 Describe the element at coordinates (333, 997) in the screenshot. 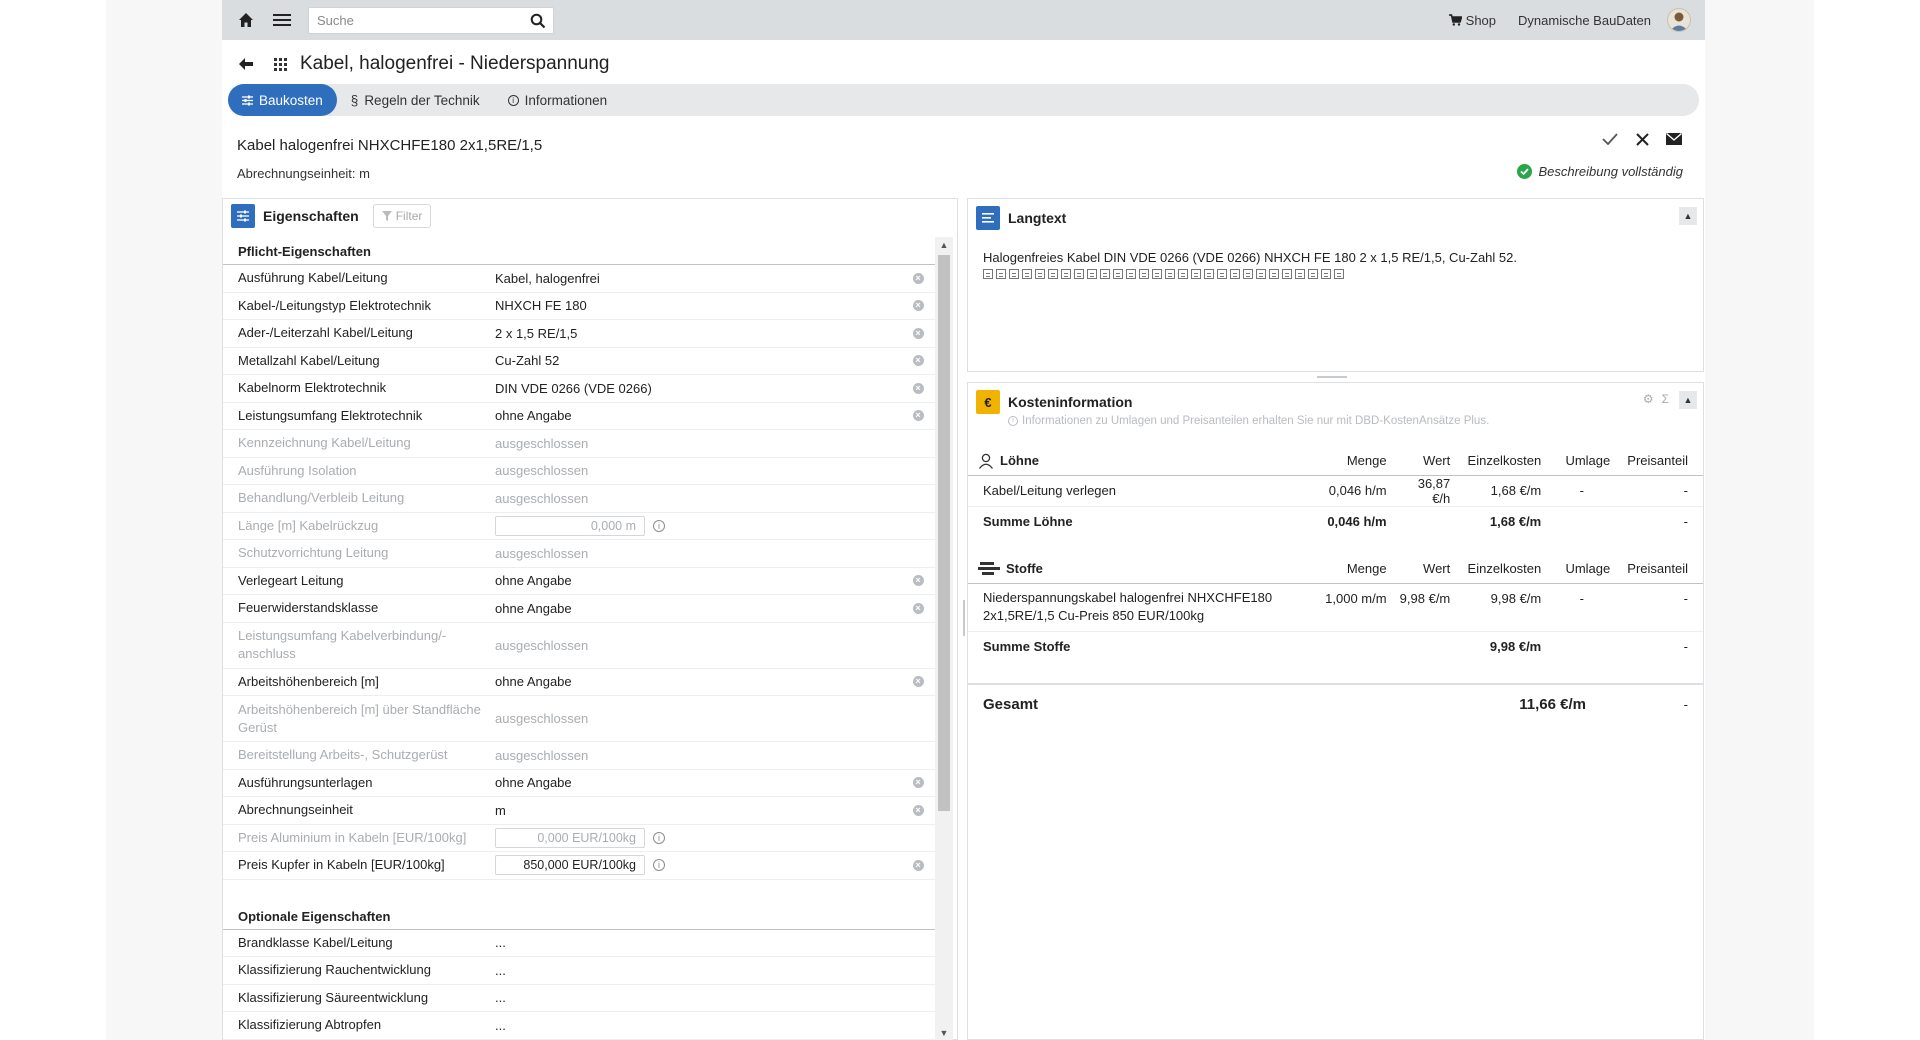

I see `property-name: Klassifizierung Säureentwicklung` at that location.